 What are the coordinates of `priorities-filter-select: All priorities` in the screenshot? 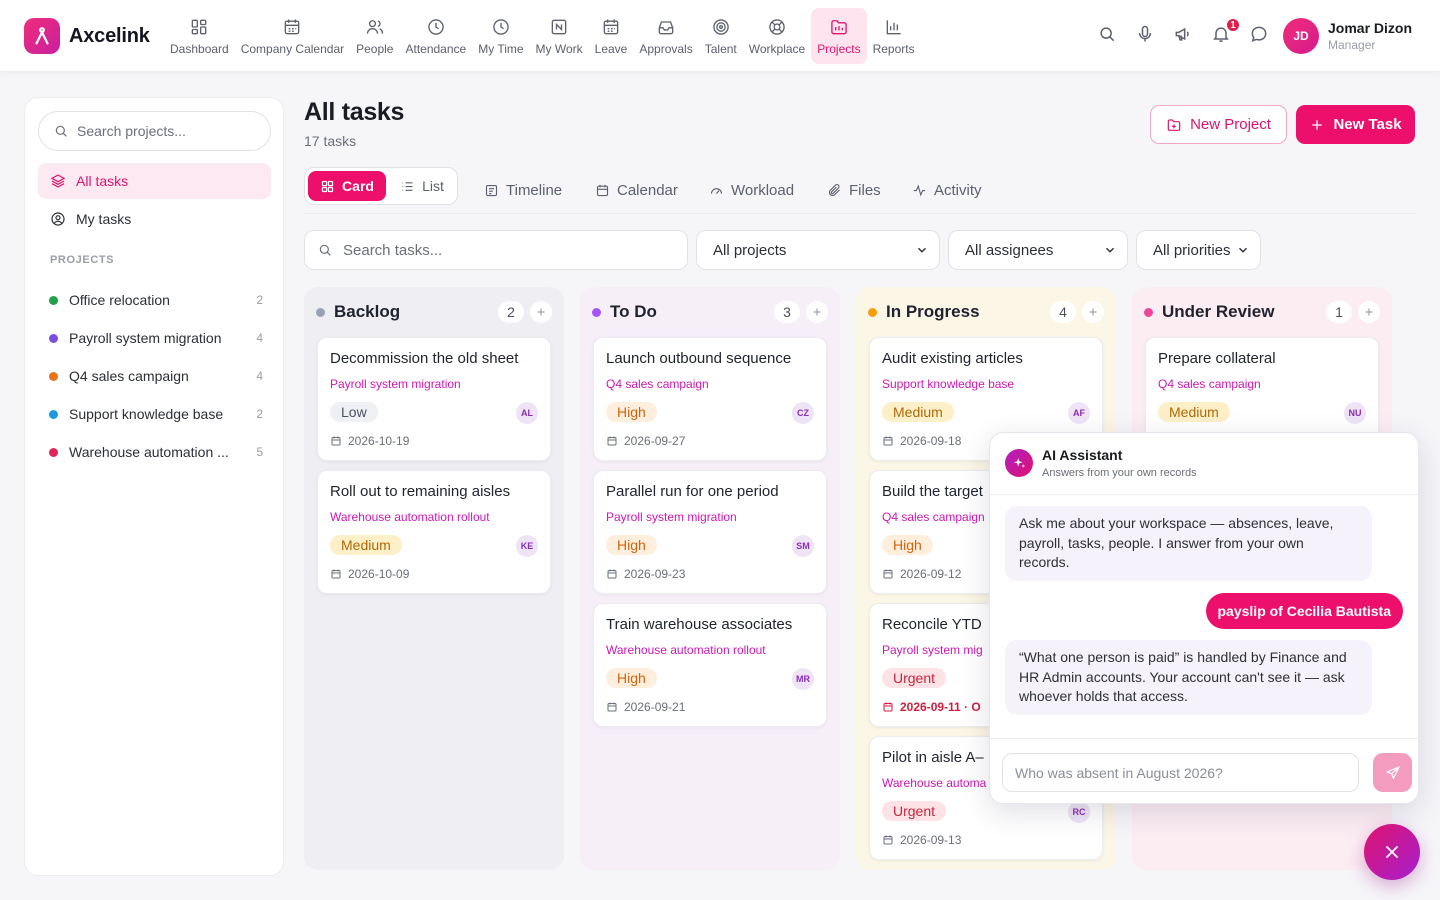 It's located at (1198, 250).